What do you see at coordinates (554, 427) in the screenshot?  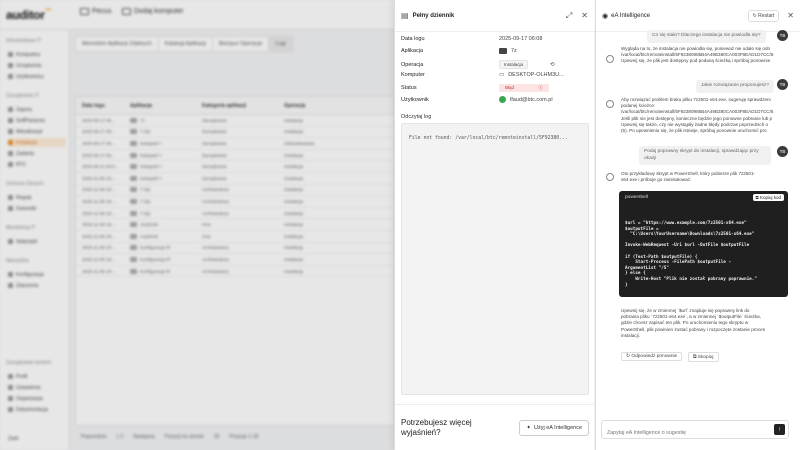 I see `use-ai-button: ✦ Użyj eA Intelligence` at bounding box center [554, 427].